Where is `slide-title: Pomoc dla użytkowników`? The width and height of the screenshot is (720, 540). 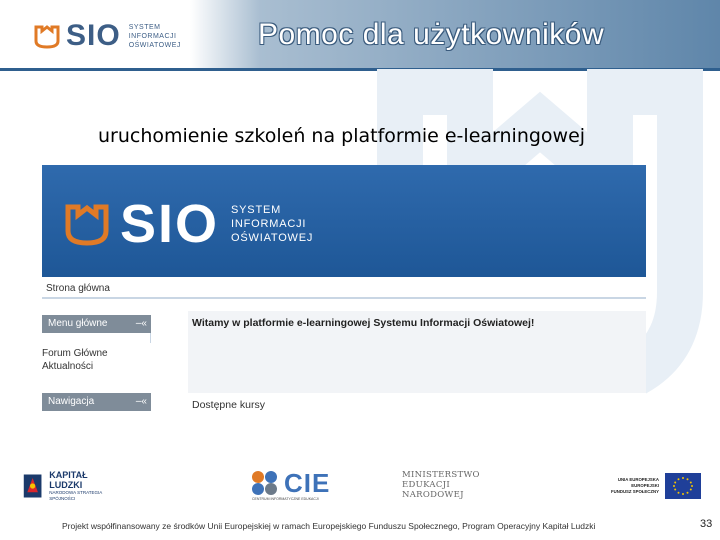
slide-title: Pomoc dla użytkowników is located at coordinates (431, 34).